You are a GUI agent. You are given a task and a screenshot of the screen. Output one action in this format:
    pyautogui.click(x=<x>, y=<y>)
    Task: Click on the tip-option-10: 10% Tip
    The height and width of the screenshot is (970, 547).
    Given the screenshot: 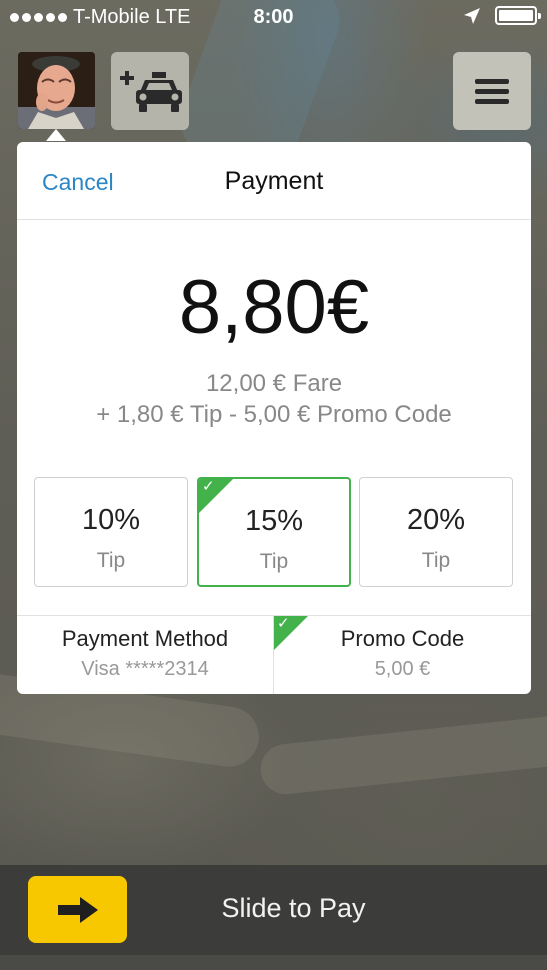 What is the action you would take?
    pyautogui.click(x=111, y=532)
    